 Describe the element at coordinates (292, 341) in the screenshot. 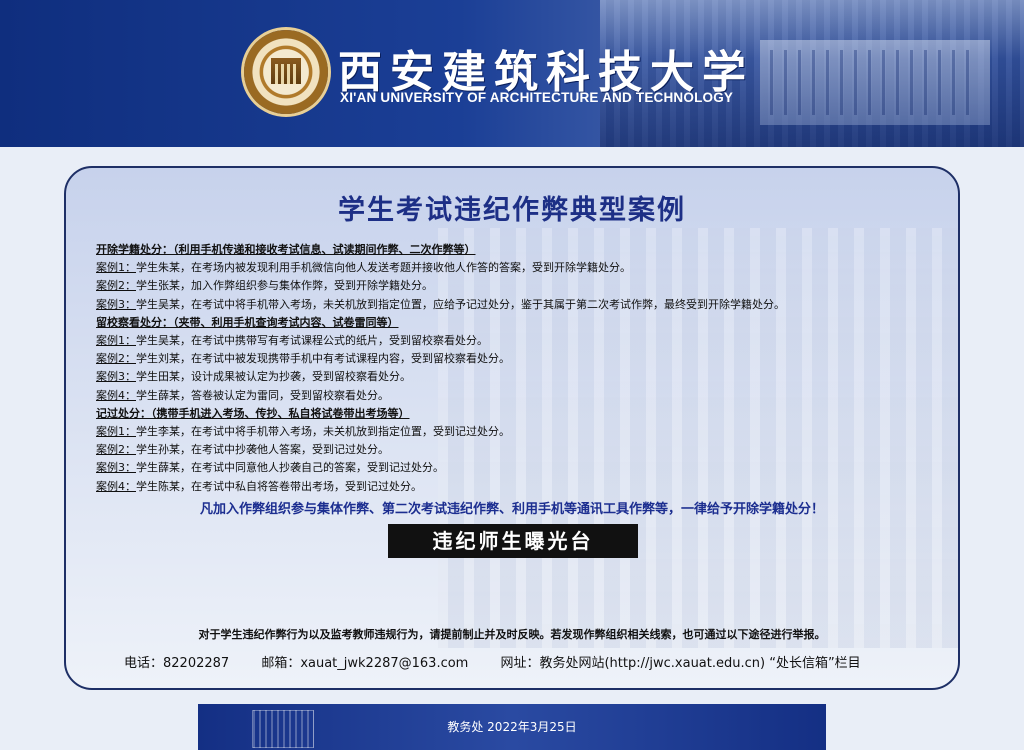

I see `list-item: 案例1：学生吴某，在考试中携带写有考试课程公式的纸片，受到留校察看处分。` at that location.